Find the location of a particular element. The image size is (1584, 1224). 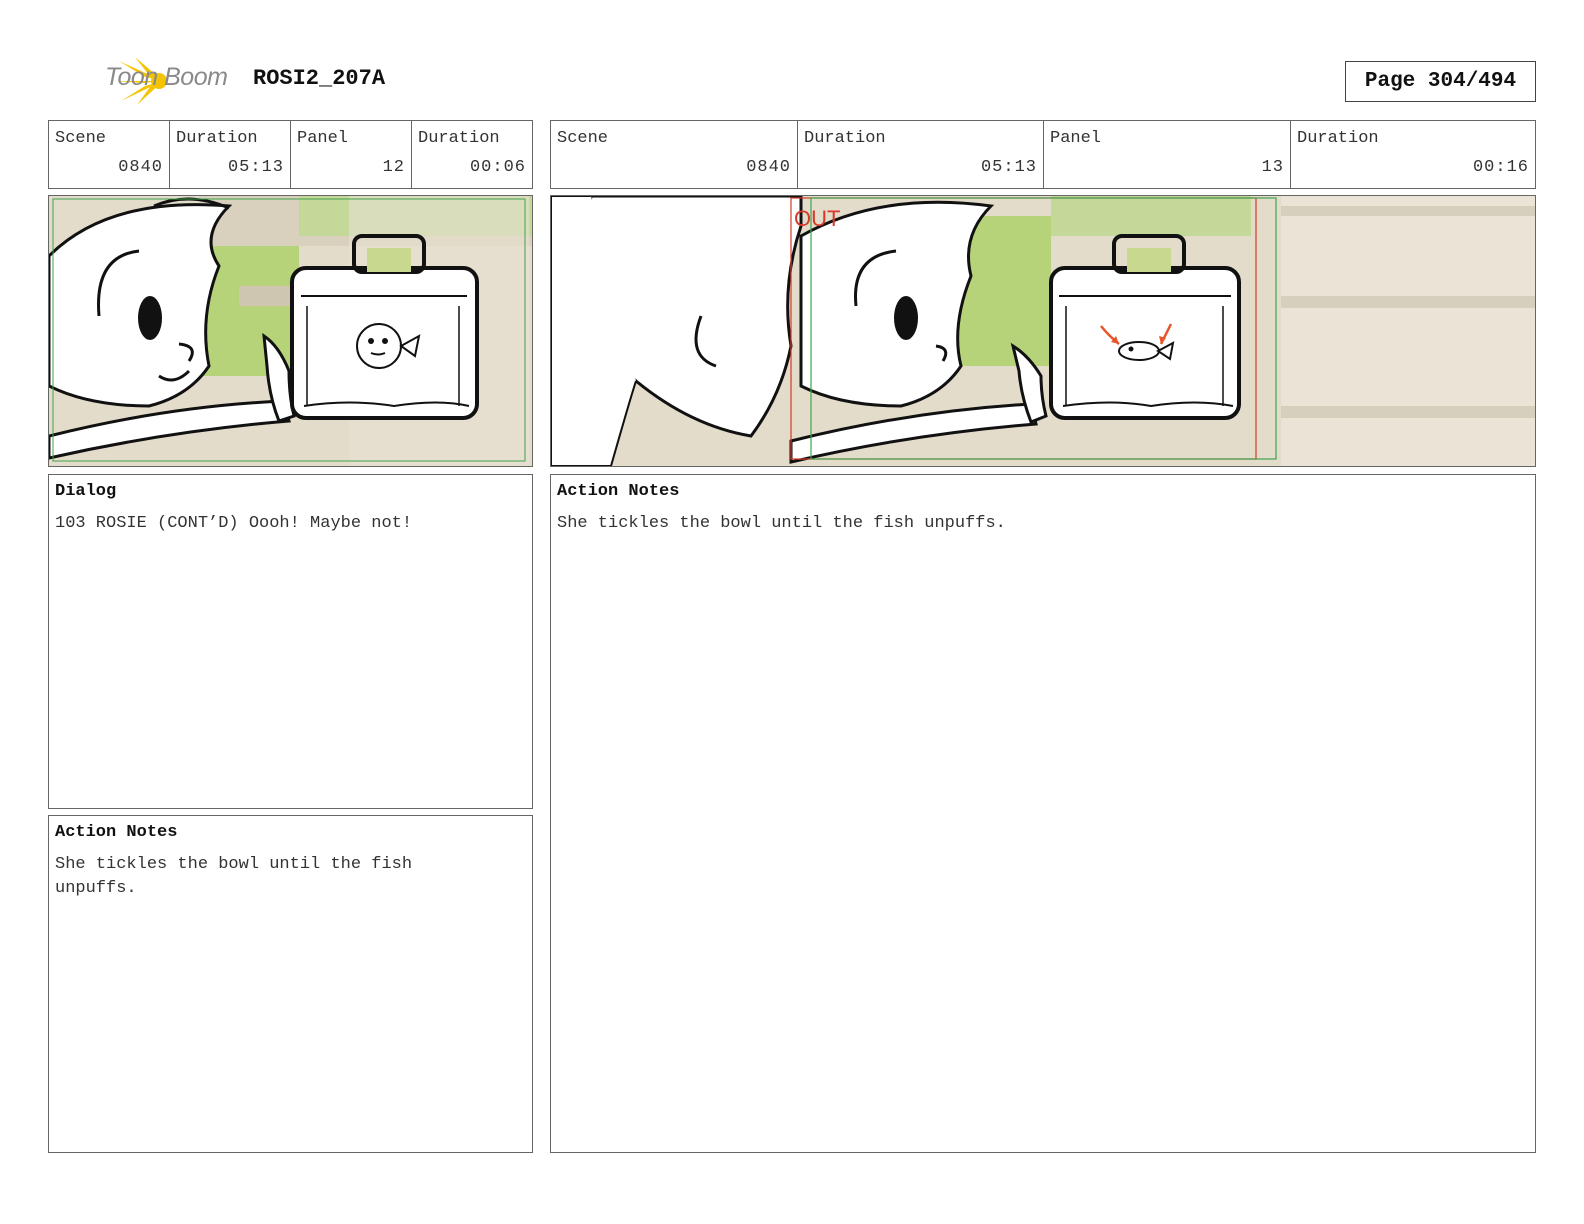

storyboard-image-panel-13: OUT is located at coordinates (1043, 331).